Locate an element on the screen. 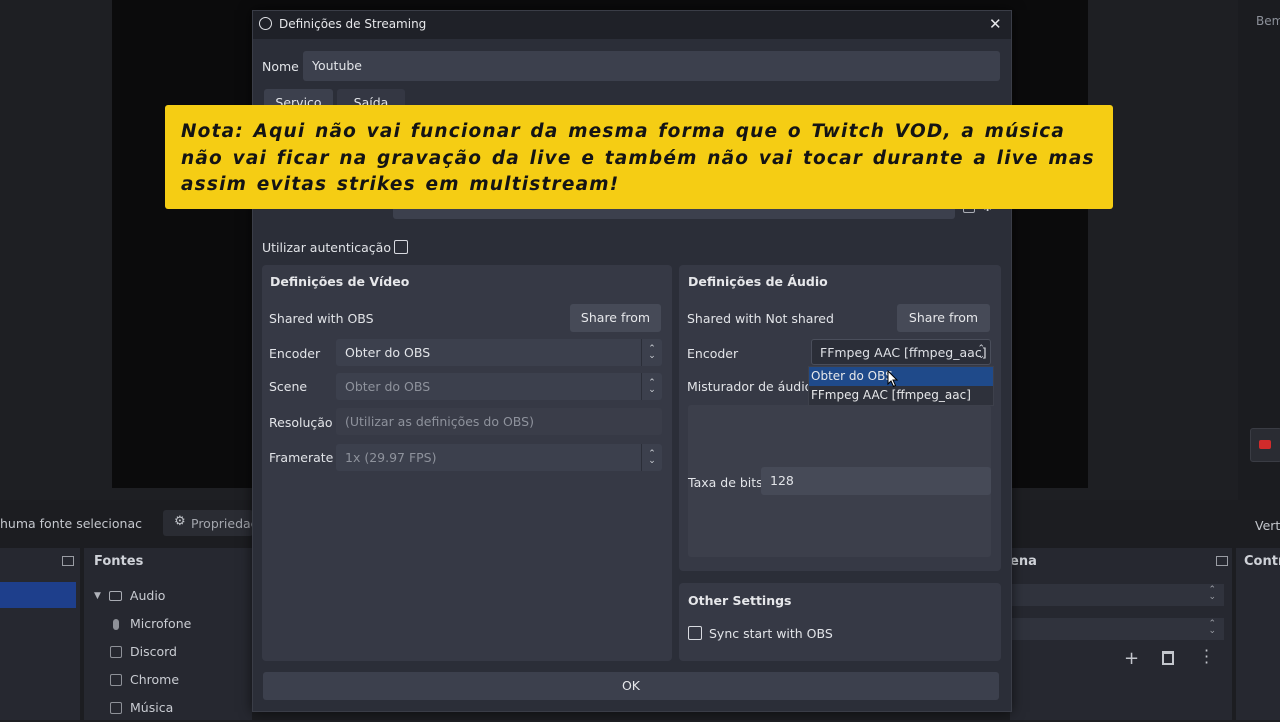  source-item-microfone: Microfone is located at coordinates (169, 624).